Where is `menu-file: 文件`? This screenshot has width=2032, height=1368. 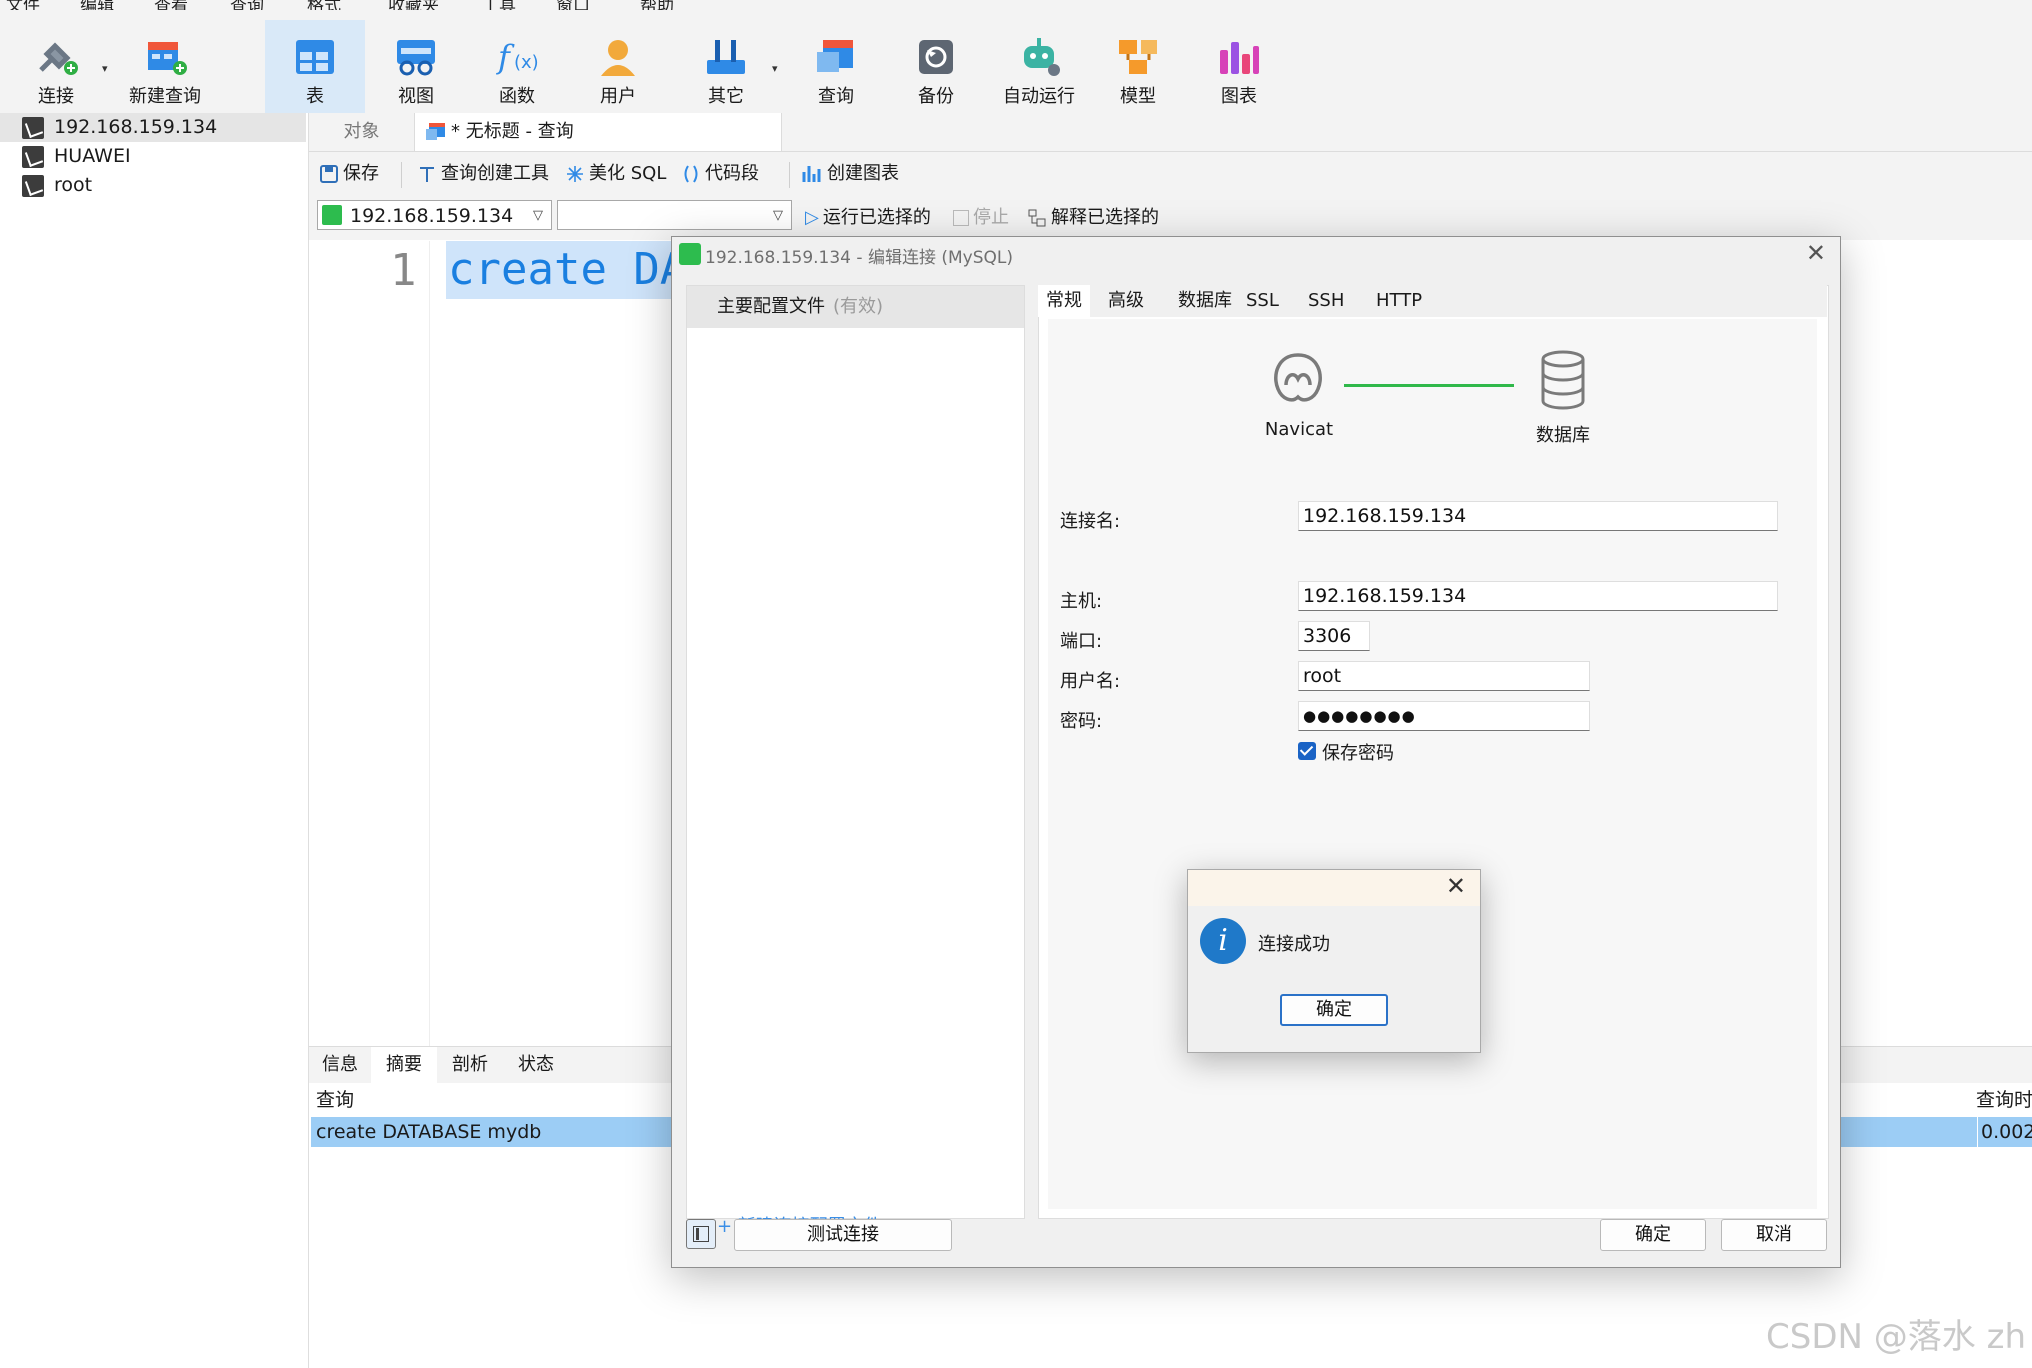
menu-file: 文件 is located at coordinates (23, 5).